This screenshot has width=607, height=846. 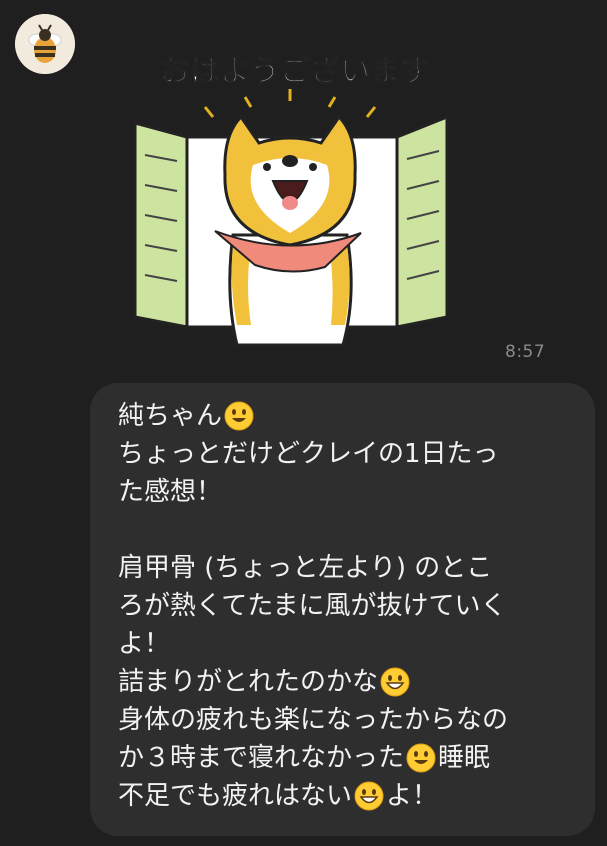 What do you see at coordinates (295, 72) in the screenshot?
I see `sticker-greeting-text: おはようございます` at bounding box center [295, 72].